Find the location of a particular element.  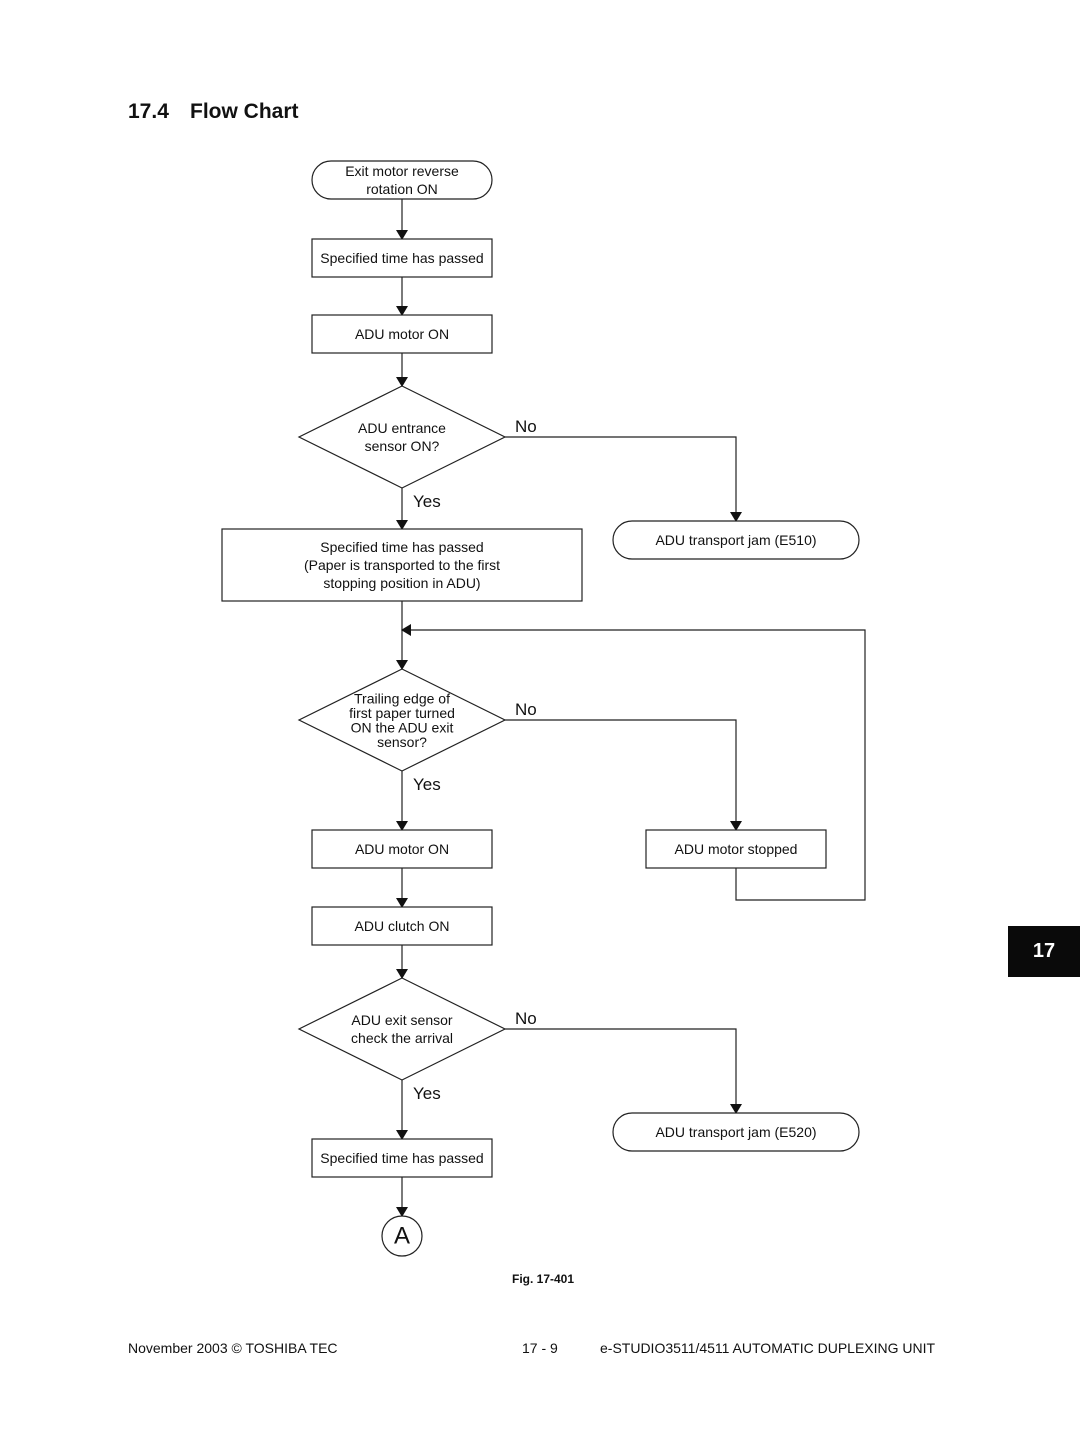

node-text: (Paper is transported to the first is located at coordinates (402, 565).